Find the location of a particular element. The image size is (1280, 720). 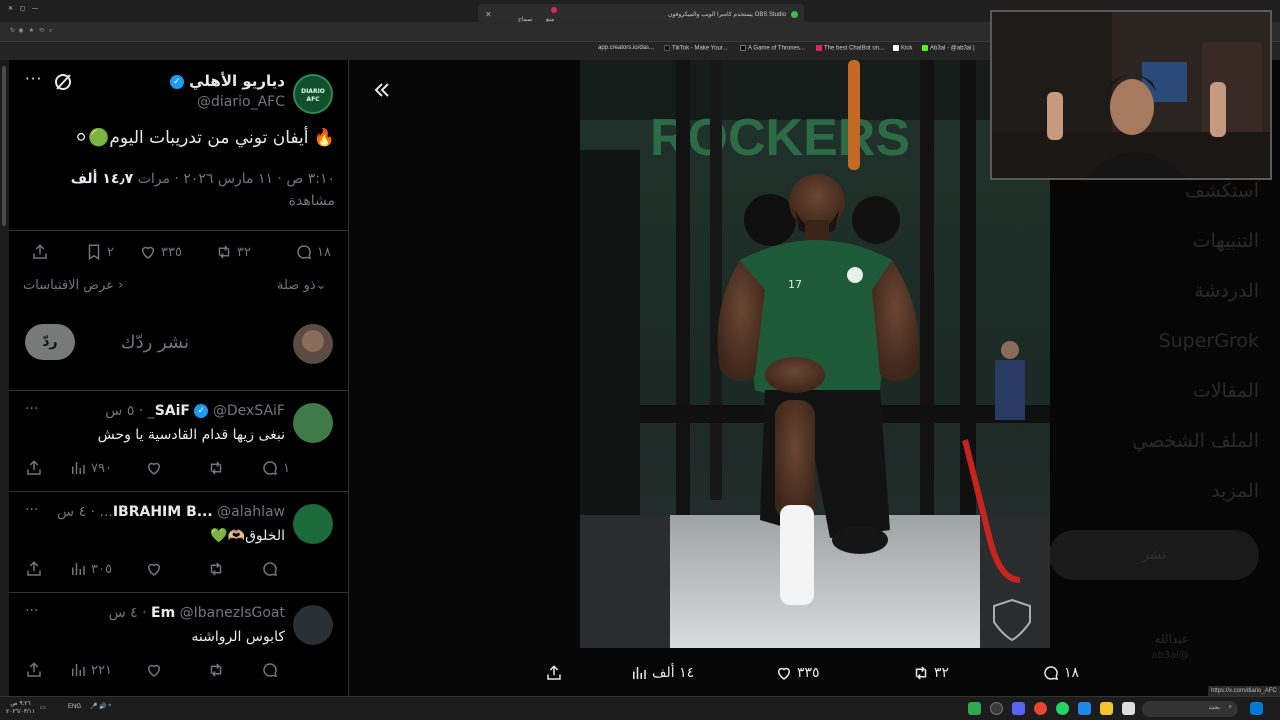

author-name-row: دياريو الأهلي ✓ is located at coordinates (202, 81).